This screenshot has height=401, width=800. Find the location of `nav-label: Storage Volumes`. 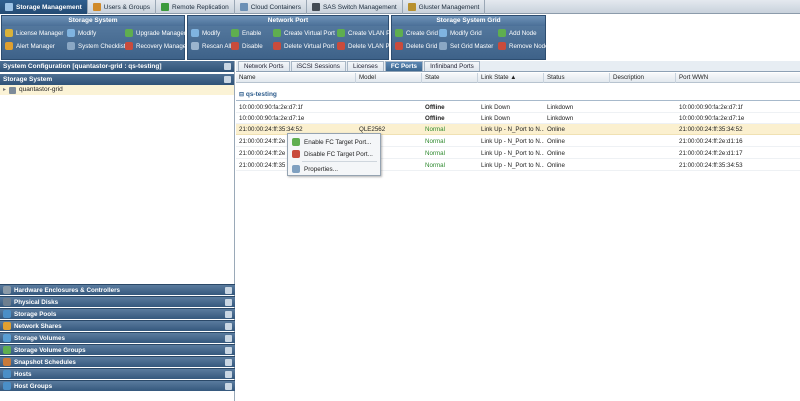

nav-label: Storage Volumes is located at coordinates (39, 338).